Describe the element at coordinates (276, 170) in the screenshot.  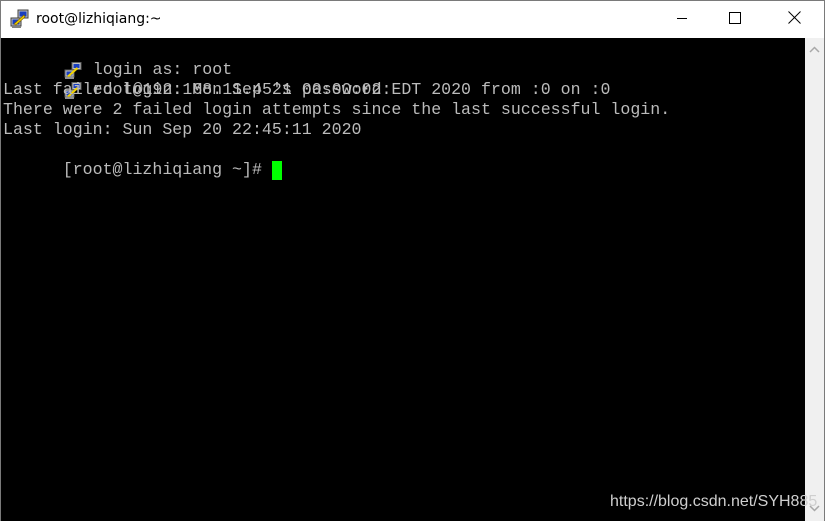
I see `text-cursor` at that location.